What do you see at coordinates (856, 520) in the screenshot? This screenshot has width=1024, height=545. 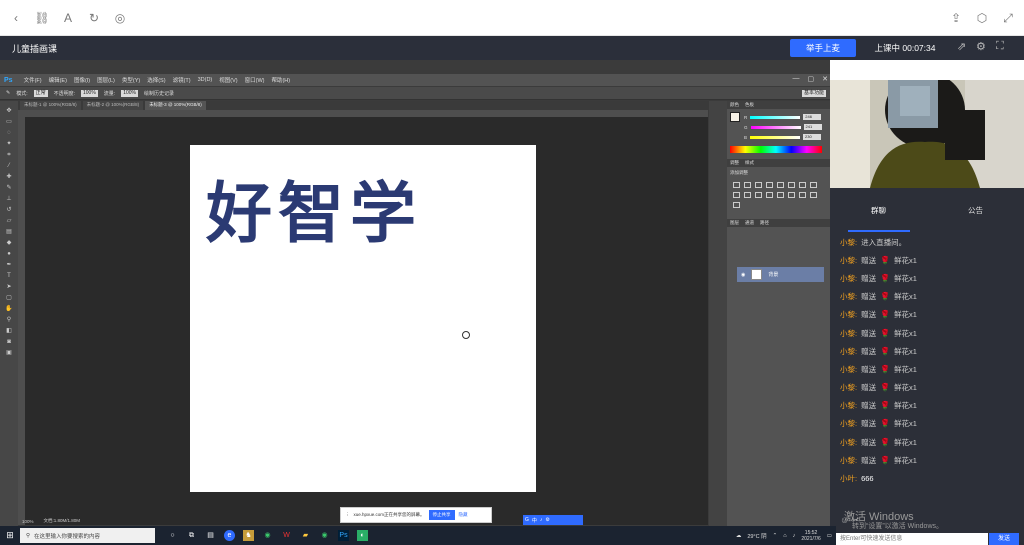 I see `scissors-icon: ✂` at bounding box center [856, 520].